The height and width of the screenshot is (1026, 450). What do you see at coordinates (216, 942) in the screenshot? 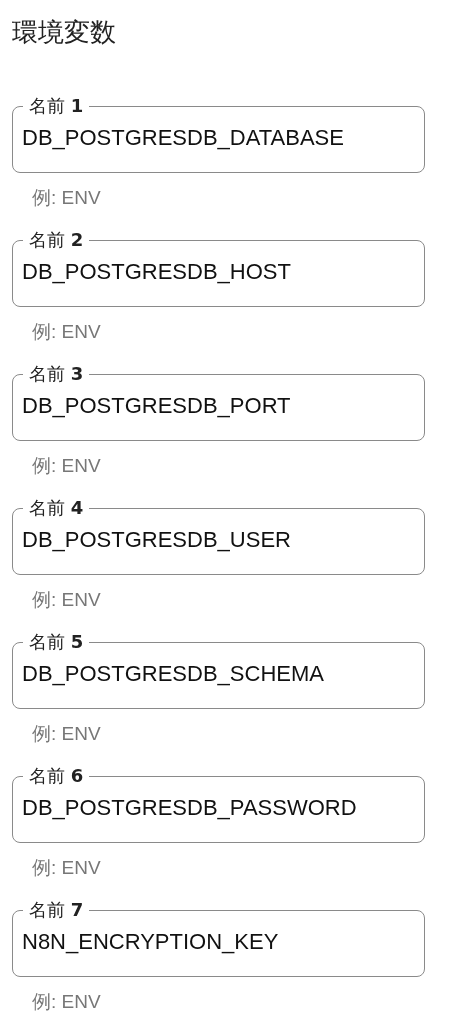
I see `field-value: N8N_ENCRYPTION_KEY` at bounding box center [216, 942].